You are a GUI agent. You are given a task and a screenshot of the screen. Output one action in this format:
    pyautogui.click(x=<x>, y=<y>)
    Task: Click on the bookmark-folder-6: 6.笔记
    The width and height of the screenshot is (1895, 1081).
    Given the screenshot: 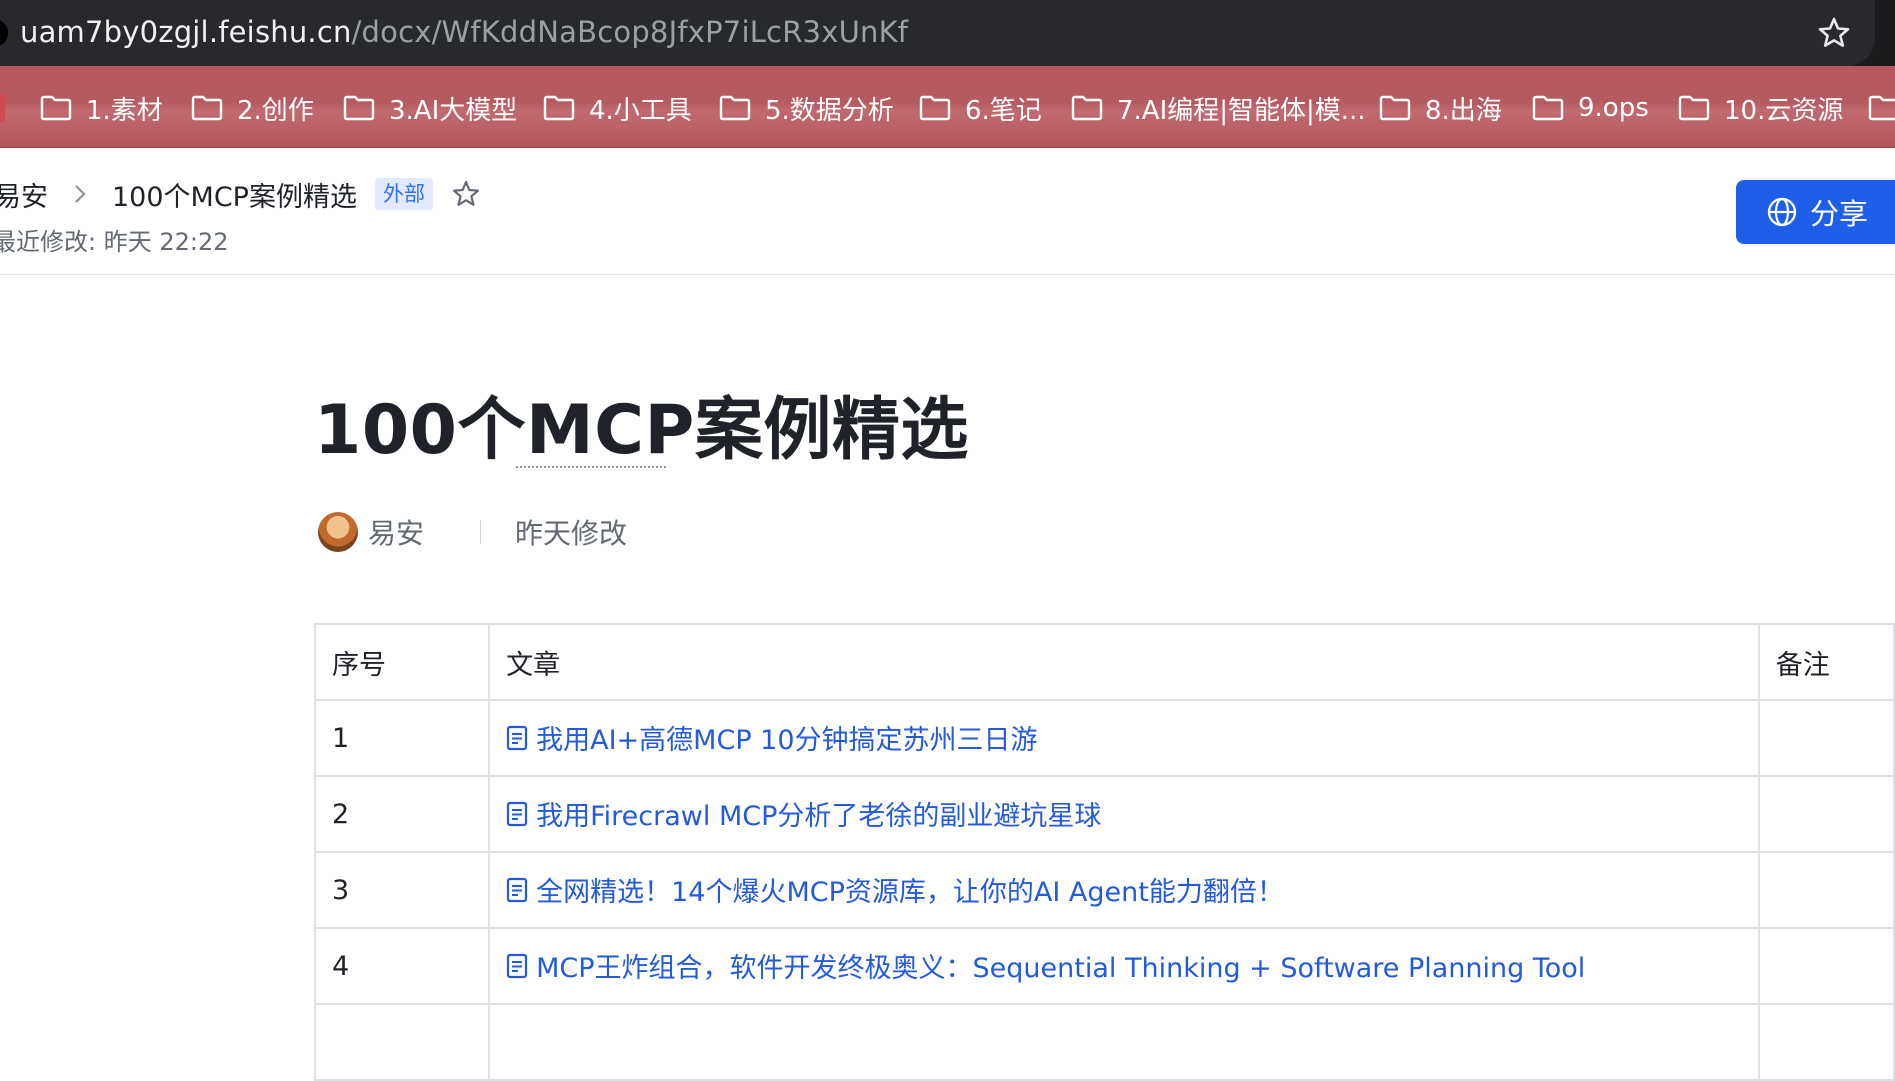 What is the action you would take?
    pyautogui.click(x=980, y=108)
    